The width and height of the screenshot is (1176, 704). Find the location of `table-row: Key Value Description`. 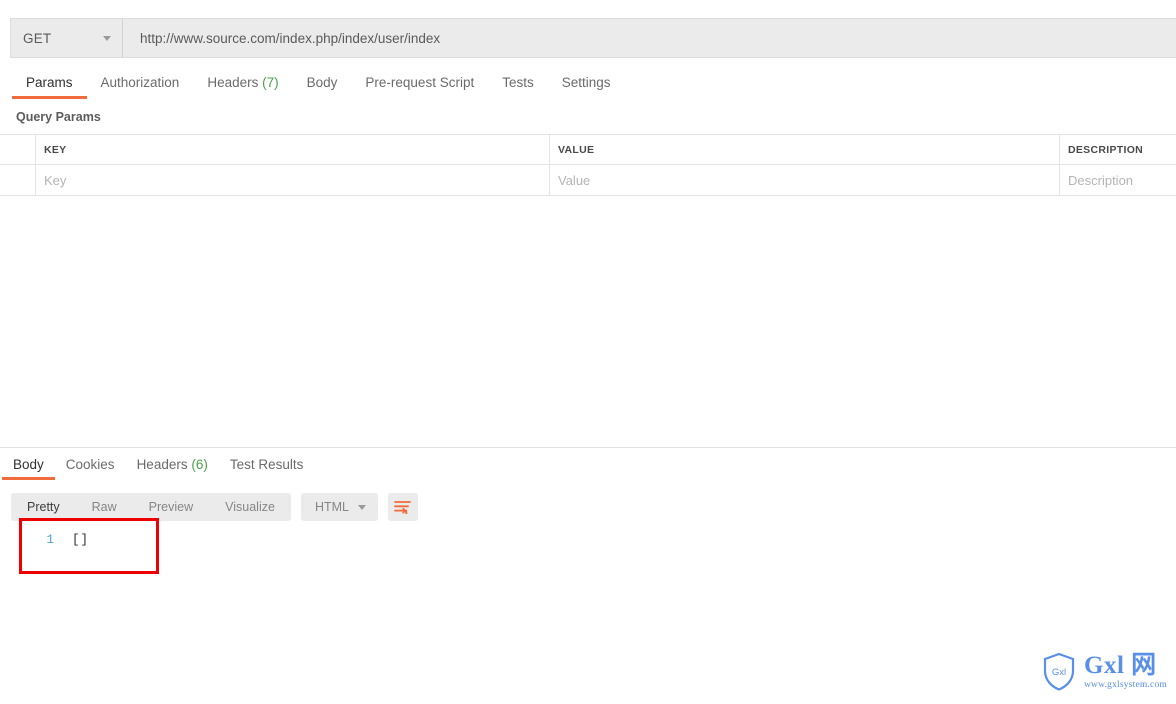

table-row: Key Value Description is located at coordinates (588, 180).